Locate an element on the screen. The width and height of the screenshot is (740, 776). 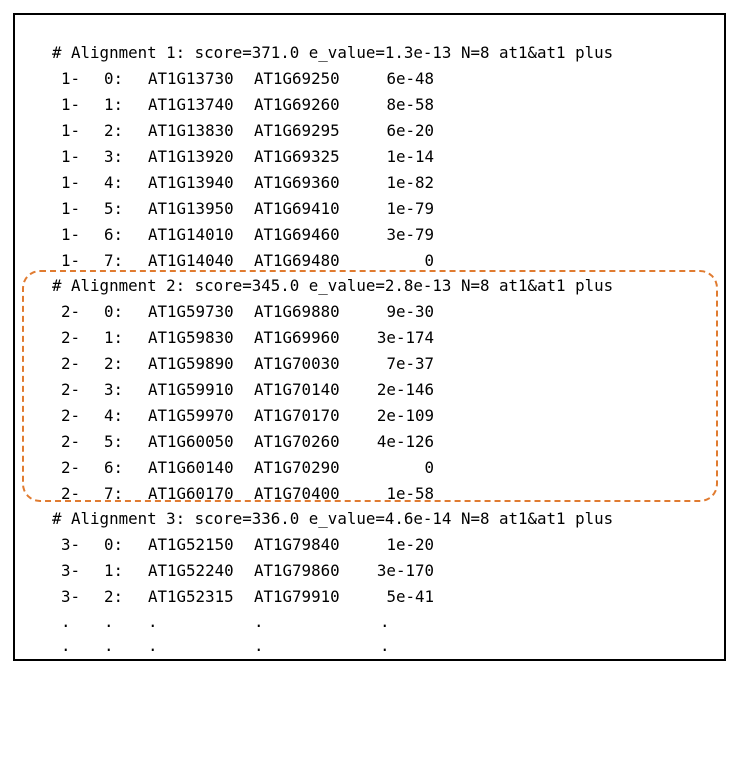
table-row: 3- 0: AT1G52150 AT1G79840 1e-20 is located at coordinates (217, 545).